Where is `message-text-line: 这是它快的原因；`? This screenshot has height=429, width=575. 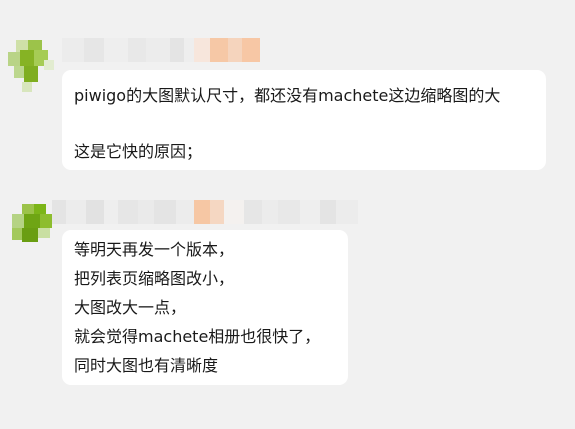
message-text-line: 这是它快的原因； is located at coordinates (138, 151).